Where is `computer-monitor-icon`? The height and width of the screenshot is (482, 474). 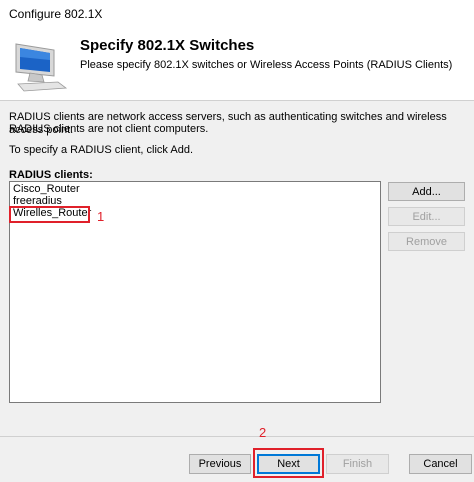
computer-monitor-icon is located at coordinates (41, 67).